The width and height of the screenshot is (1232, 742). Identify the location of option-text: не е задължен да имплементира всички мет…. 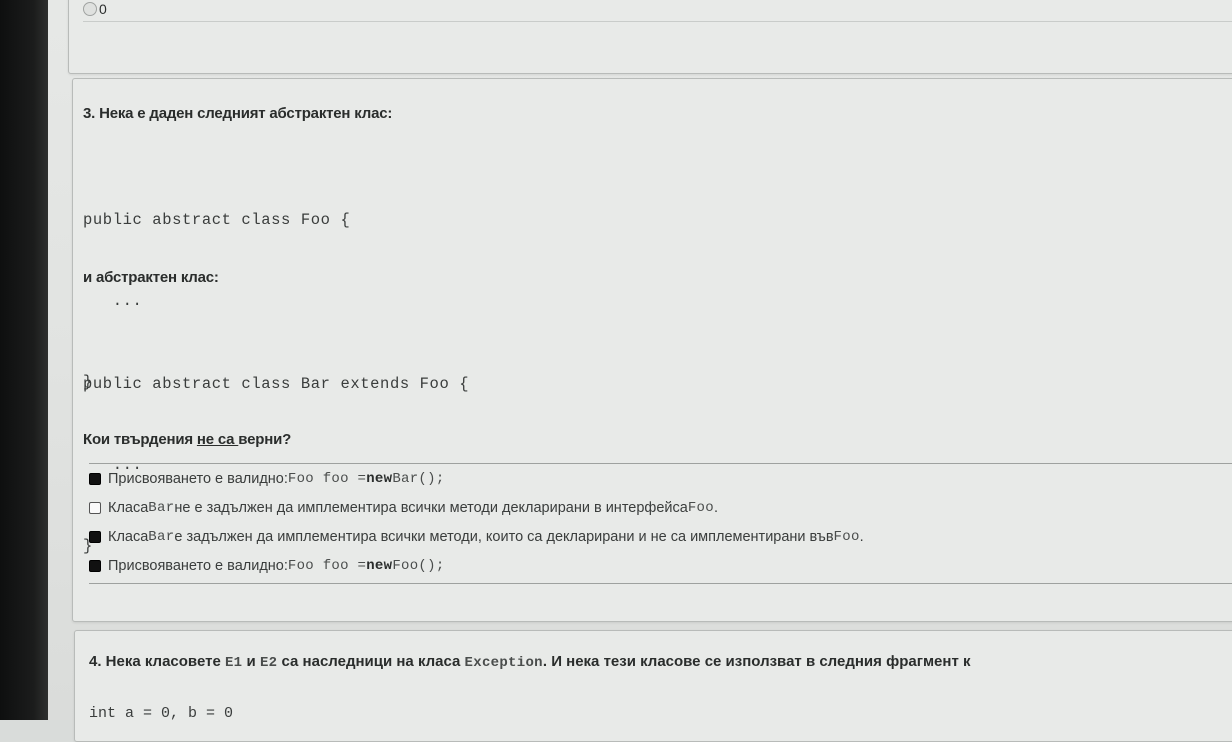
(431, 508).